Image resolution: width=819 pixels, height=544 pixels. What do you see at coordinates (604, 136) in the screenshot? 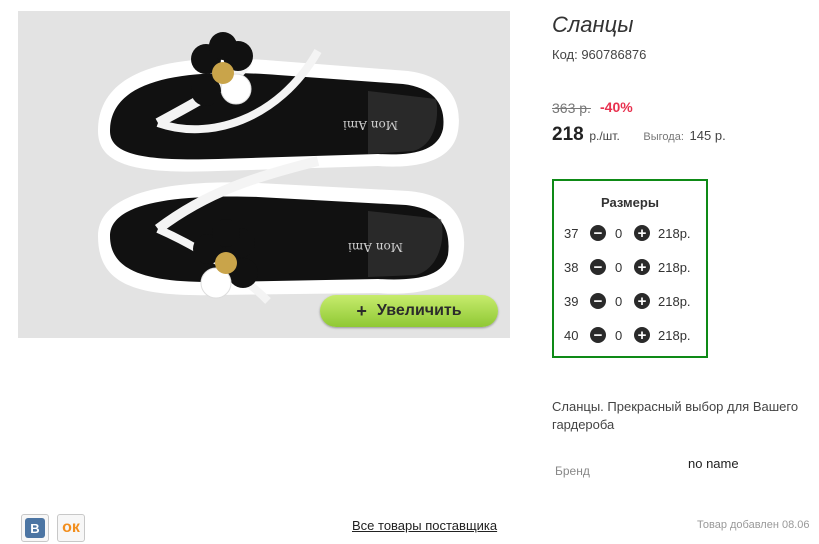
I see `price-unit: р./шт.` at bounding box center [604, 136].